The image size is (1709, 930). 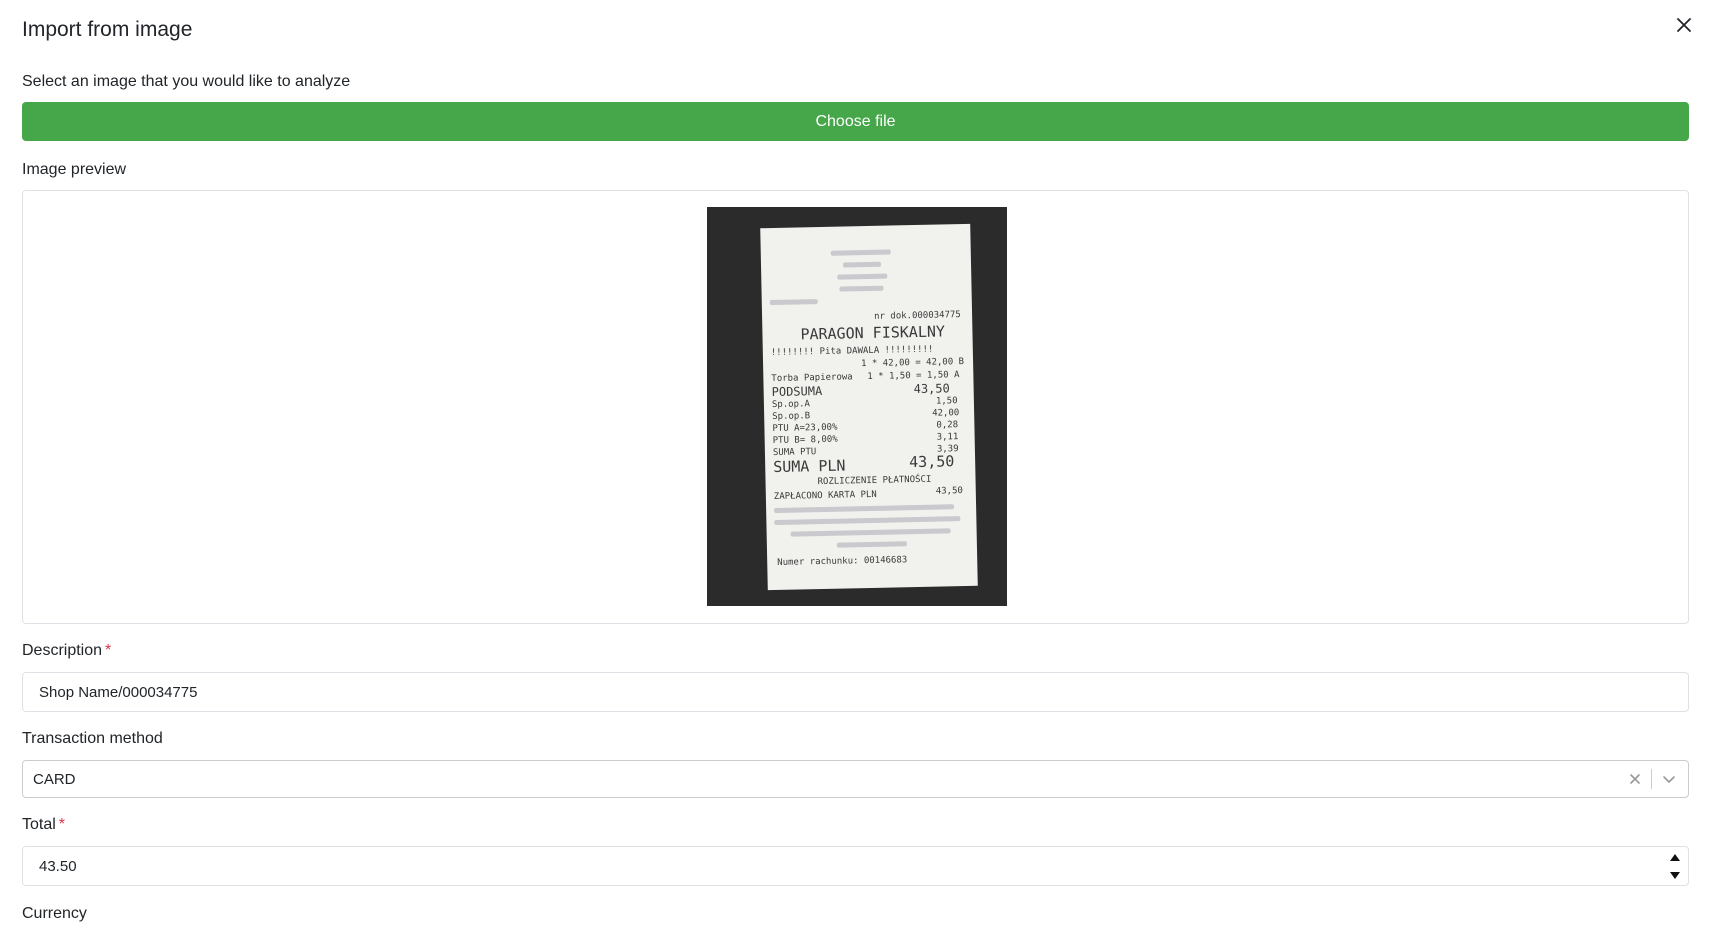 What do you see at coordinates (797, 391) in the screenshot?
I see `receipt-subtotal-label: PODSUMA` at bounding box center [797, 391].